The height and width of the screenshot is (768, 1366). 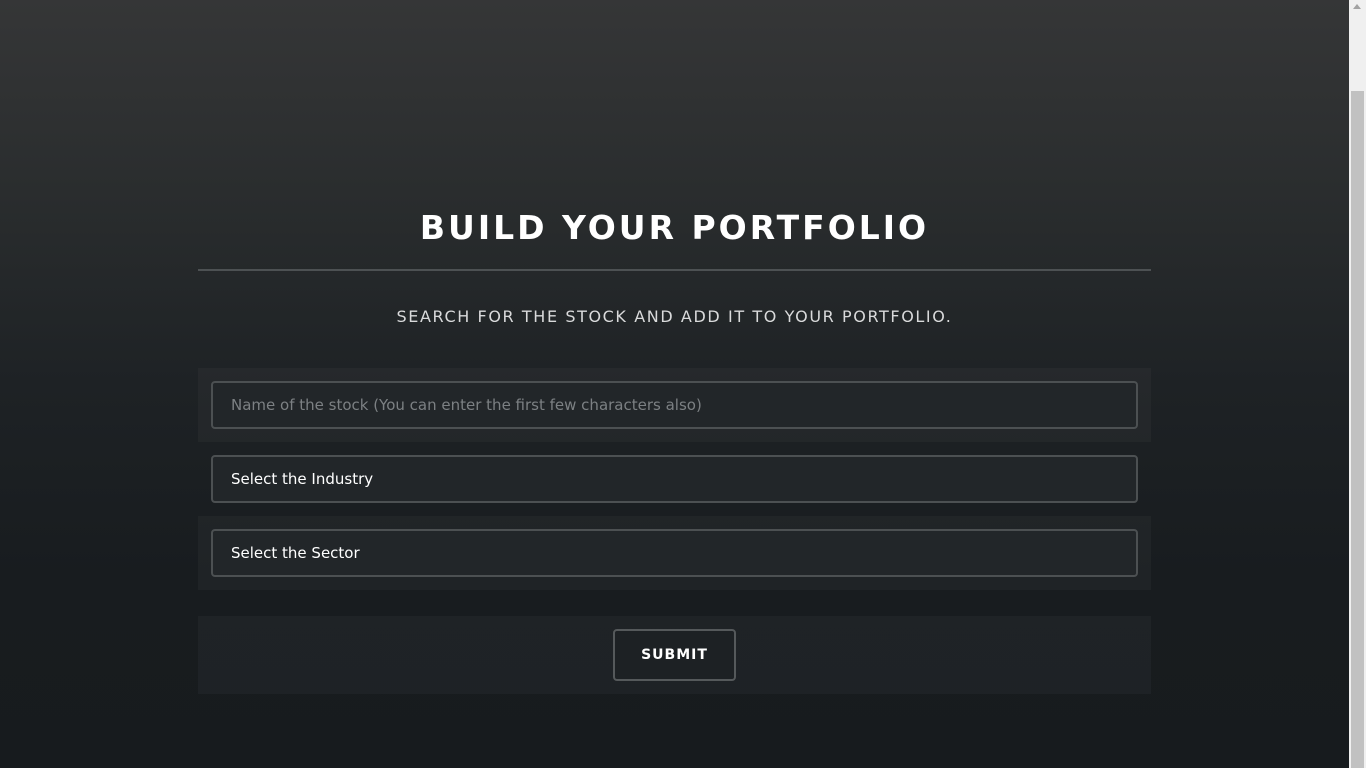 I want to click on vertical-scrollbar, so click(x=1357, y=384).